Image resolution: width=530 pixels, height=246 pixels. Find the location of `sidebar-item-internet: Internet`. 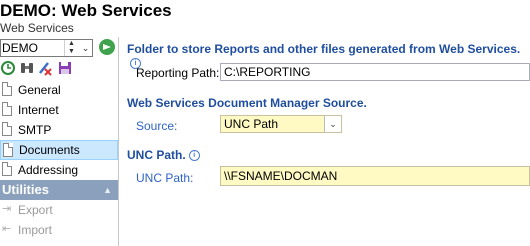

sidebar-item-internet: Internet is located at coordinates (59, 110).